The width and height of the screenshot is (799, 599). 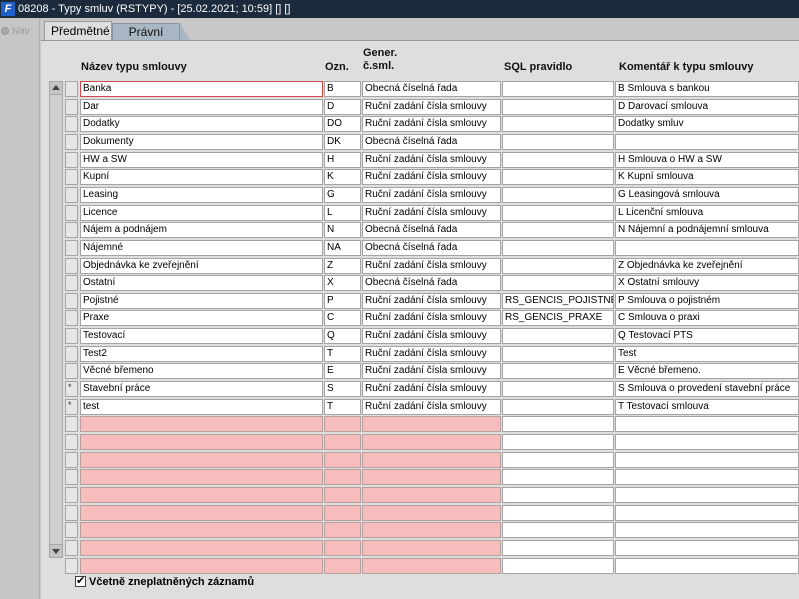 What do you see at coordinates (201, 300) in the screenshot?
I see `cell-name: Pojistné` at bounding box center [201, 300].